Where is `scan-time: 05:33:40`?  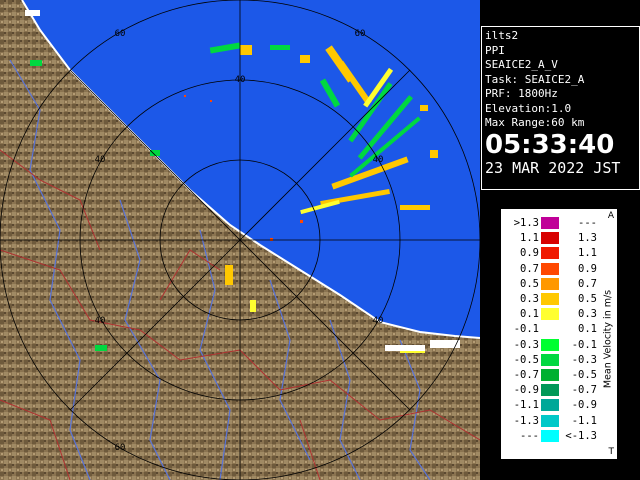
scan-time: 05:33:40 is located at coordinates (550, 144).